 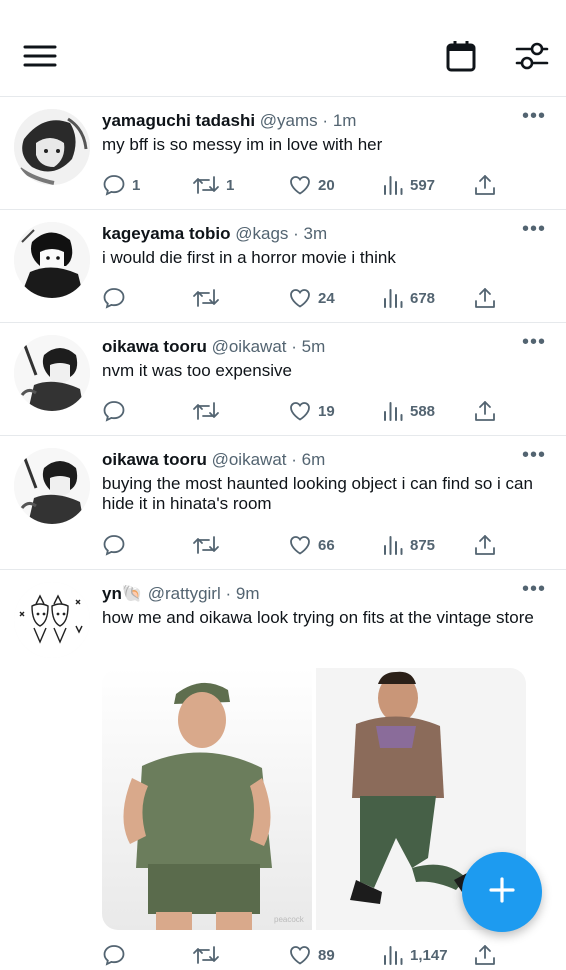 I want to click on views-count: 678, so click(x=423, y=298).